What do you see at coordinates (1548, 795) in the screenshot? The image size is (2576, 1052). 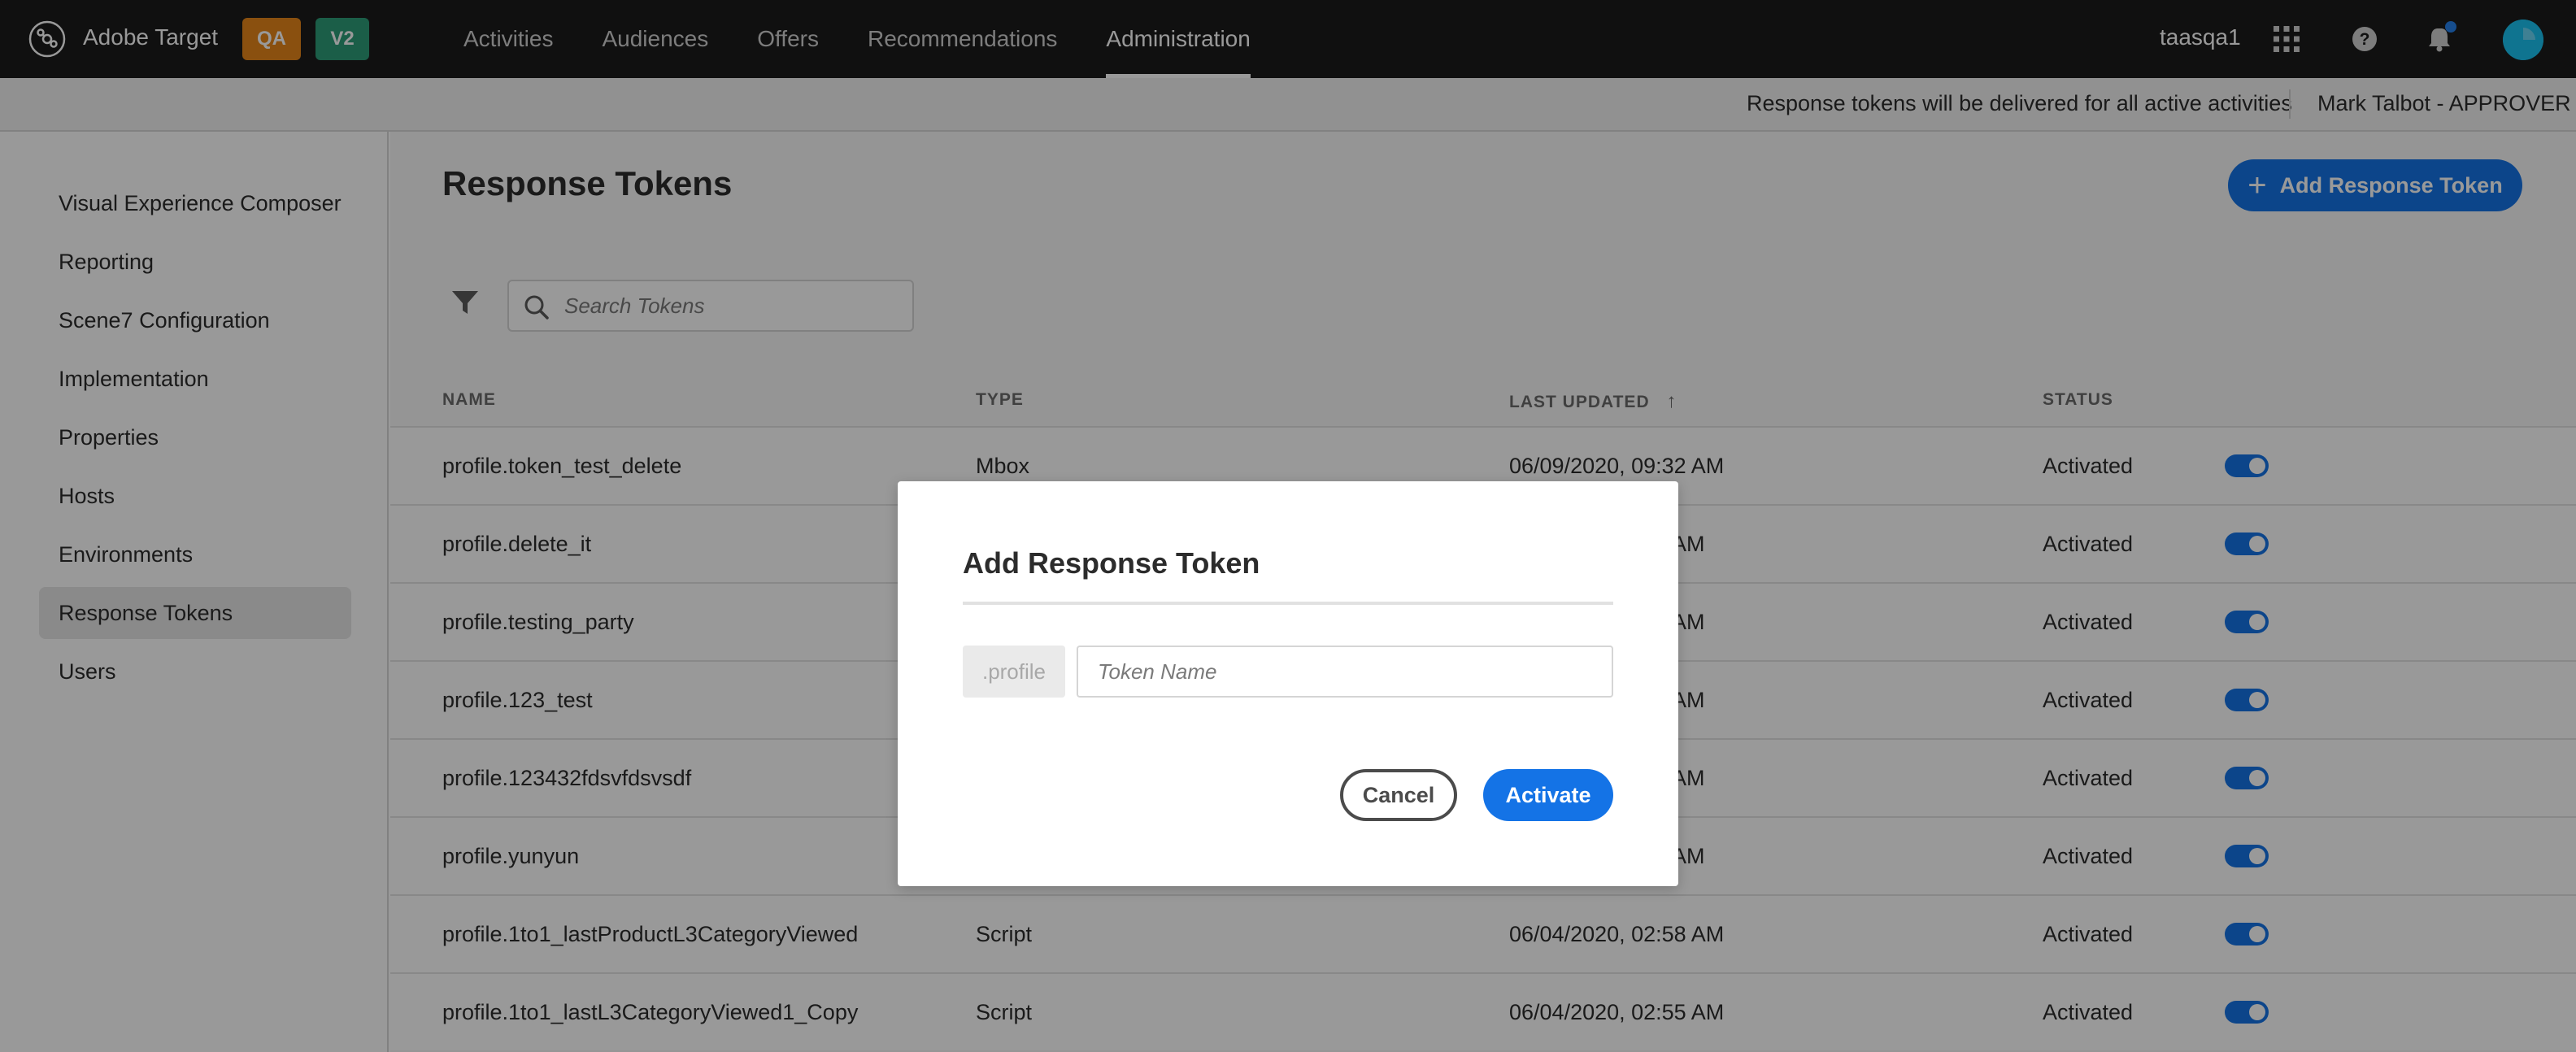 I see `activate-button: Activate` at bounding box center [1548, 795].